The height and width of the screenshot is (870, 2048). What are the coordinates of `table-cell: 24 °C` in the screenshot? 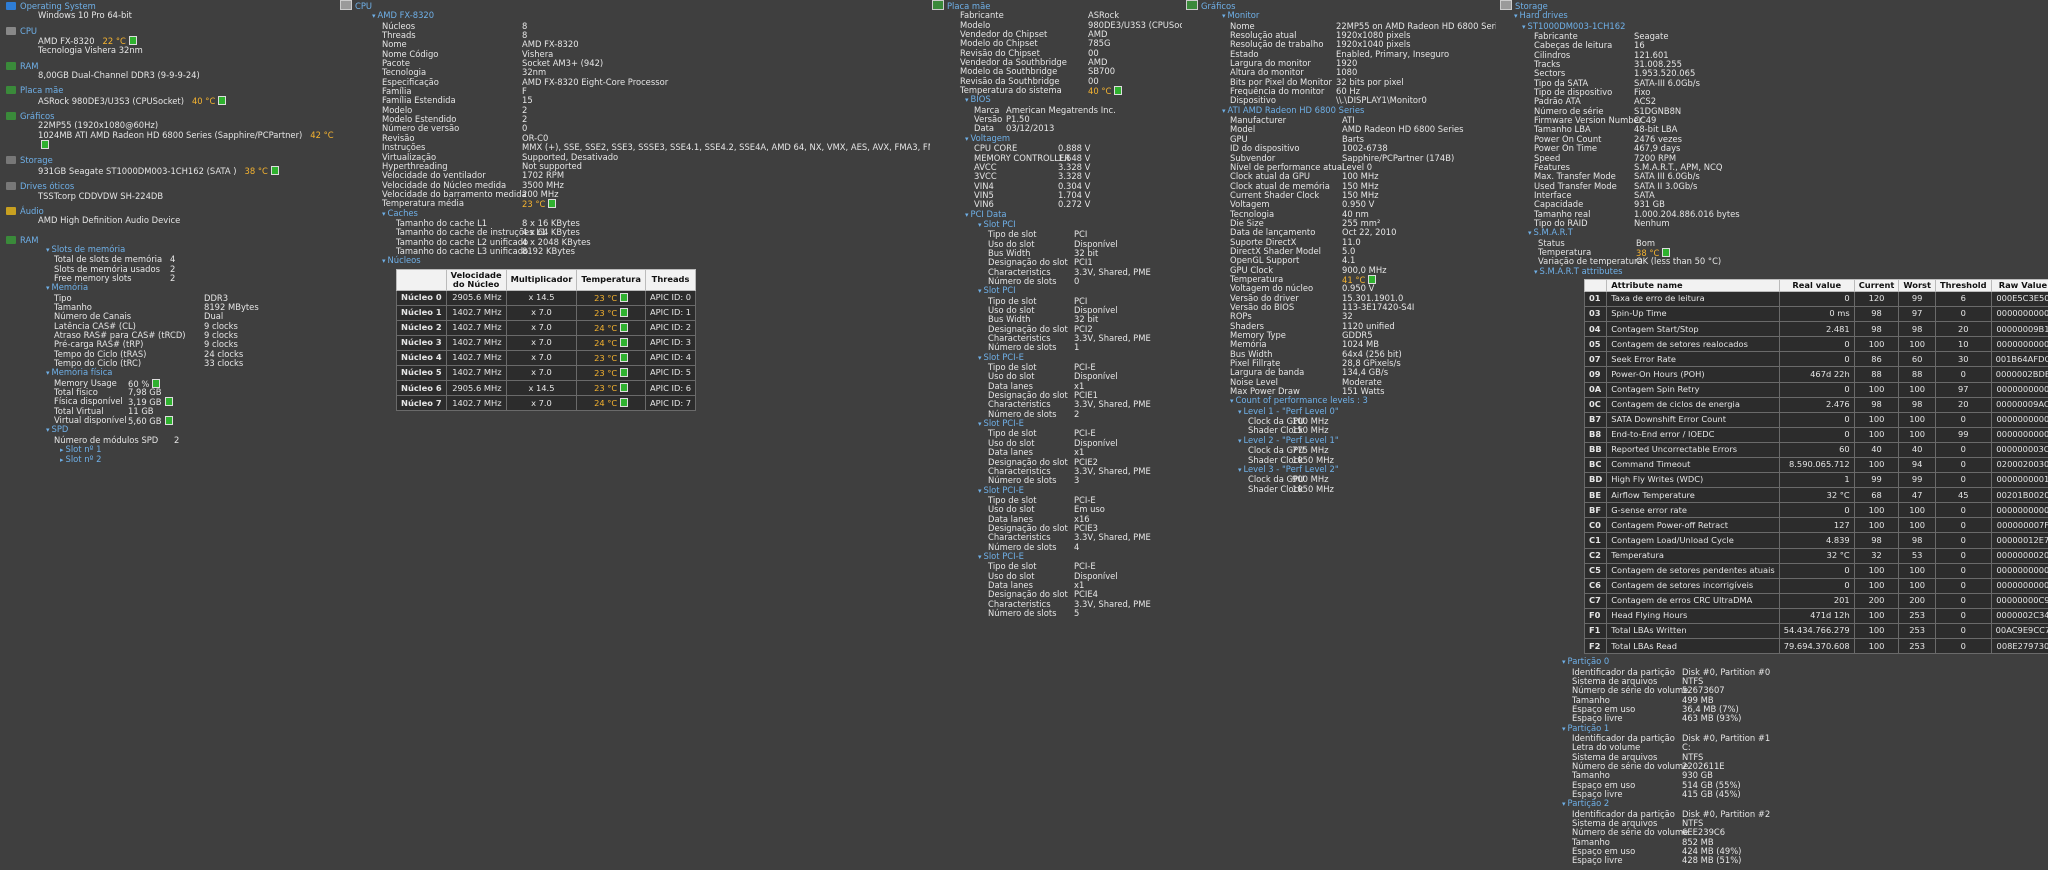 It's located at (611, 343).